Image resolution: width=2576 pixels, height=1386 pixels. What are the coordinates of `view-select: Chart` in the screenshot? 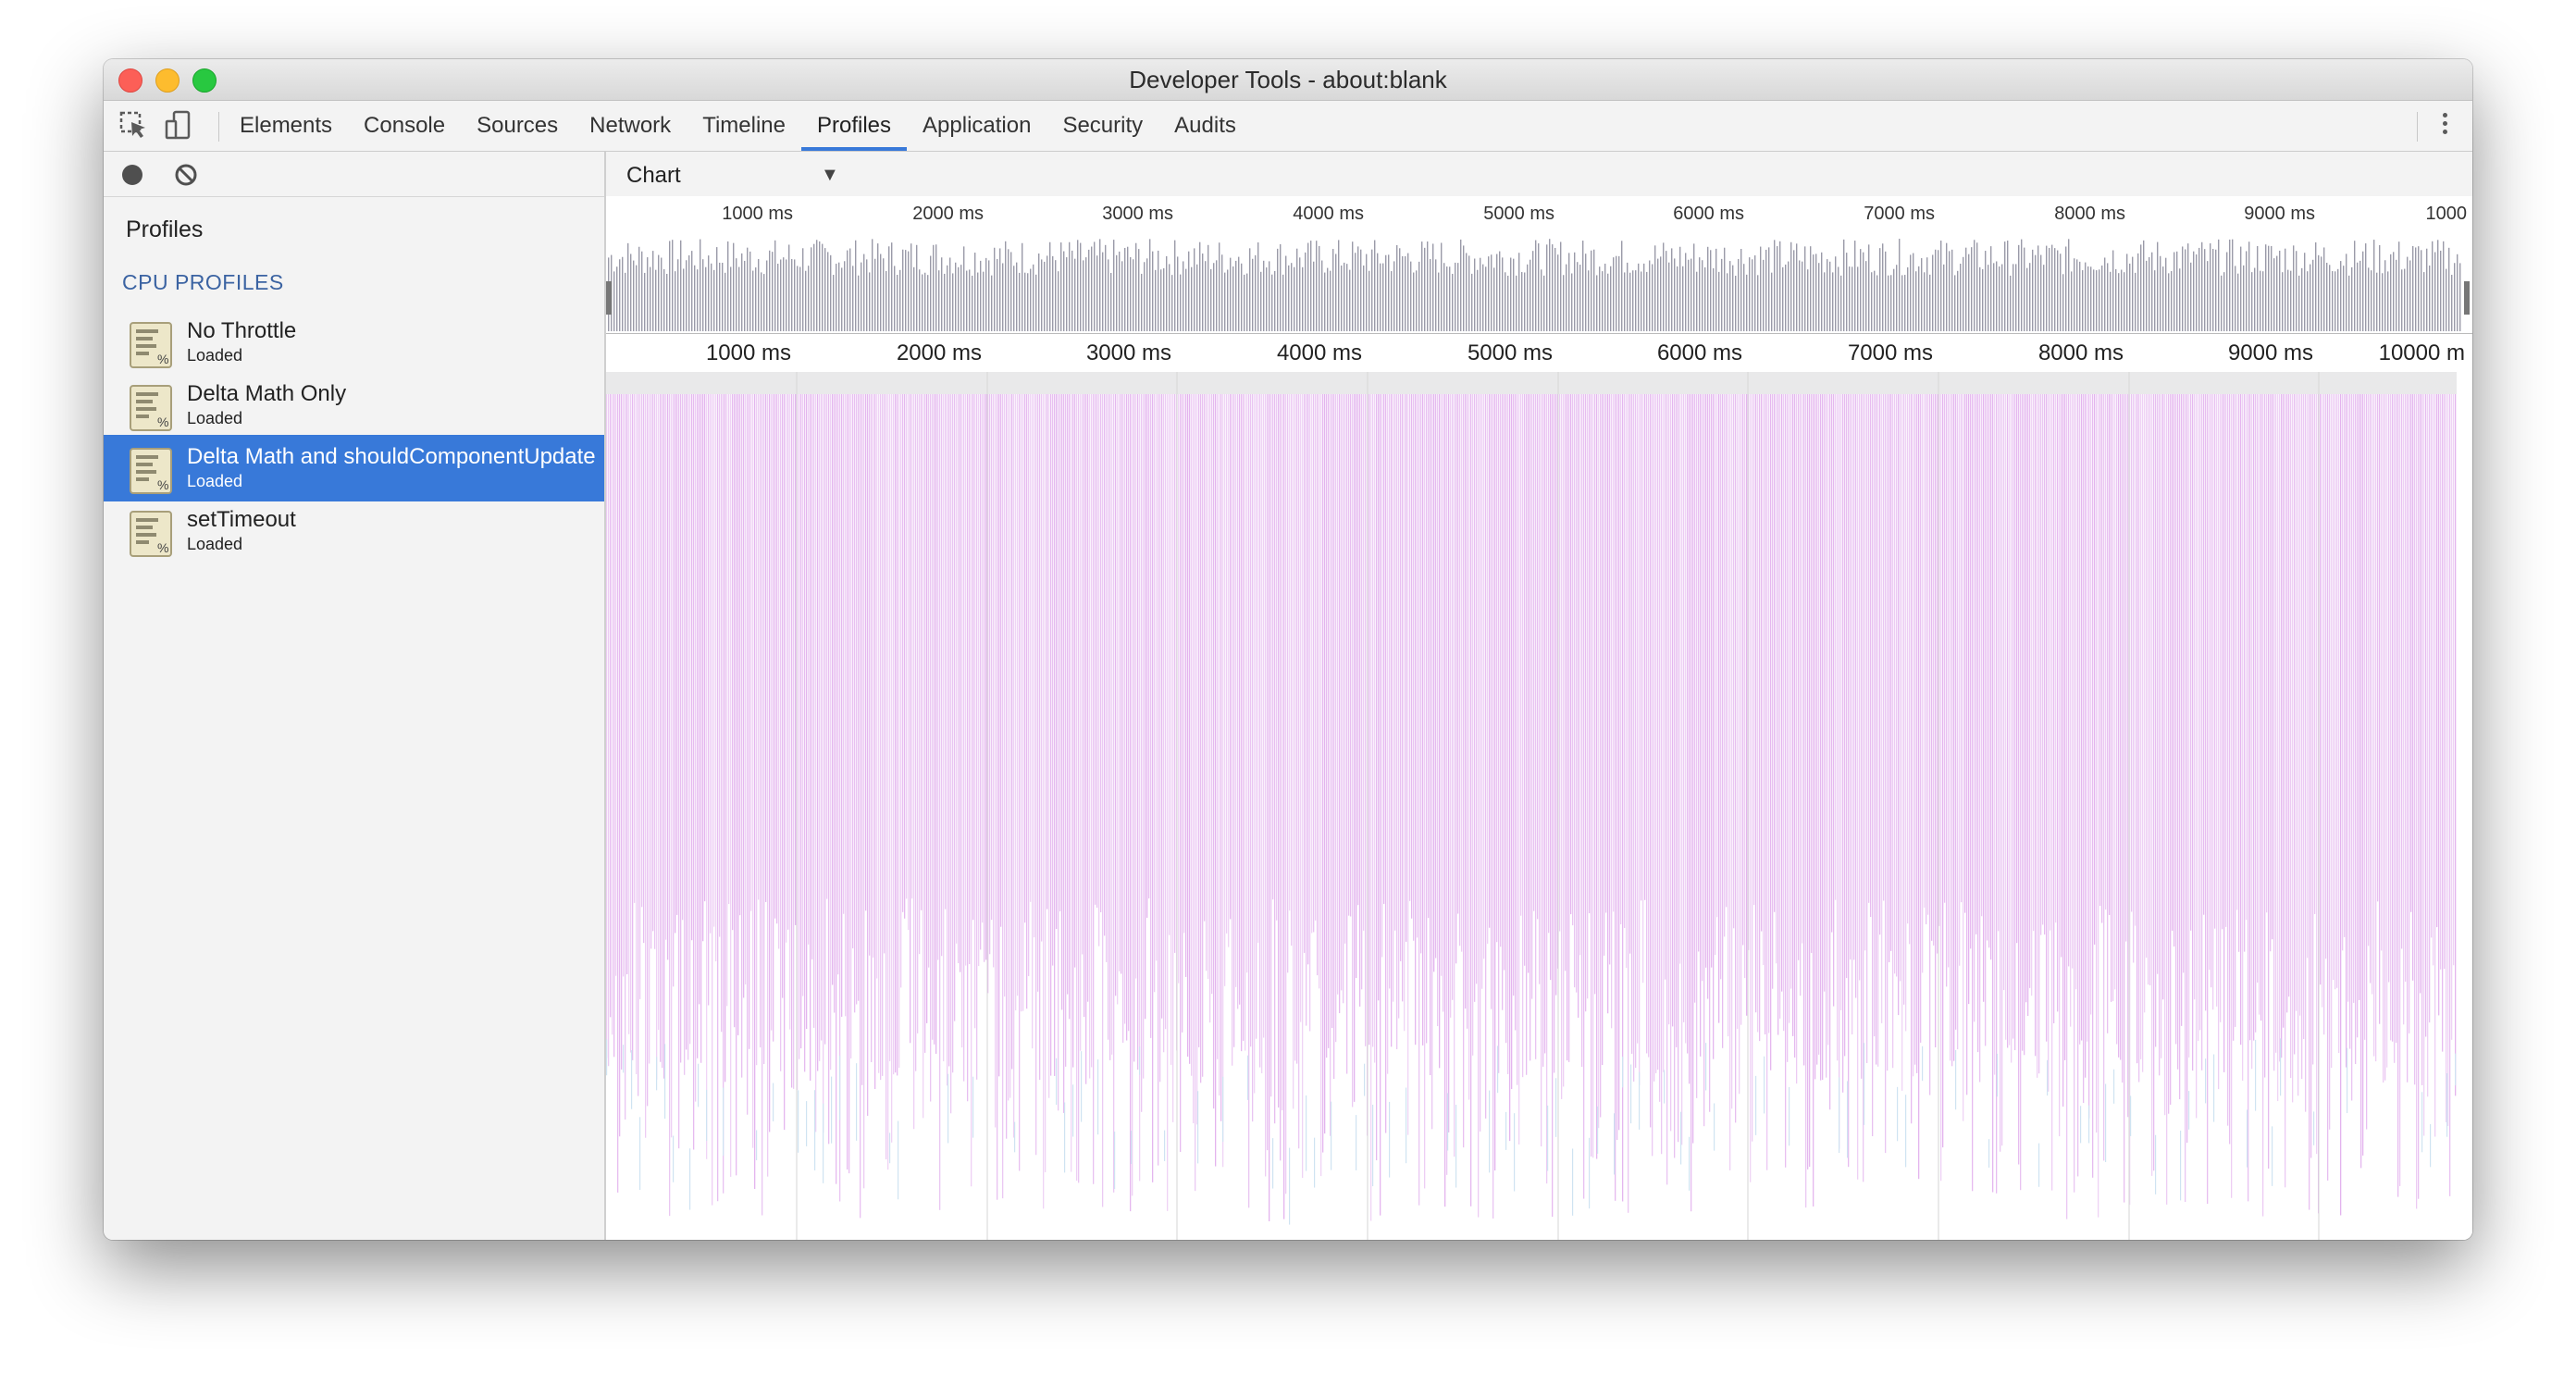 It's located at (654, 176).